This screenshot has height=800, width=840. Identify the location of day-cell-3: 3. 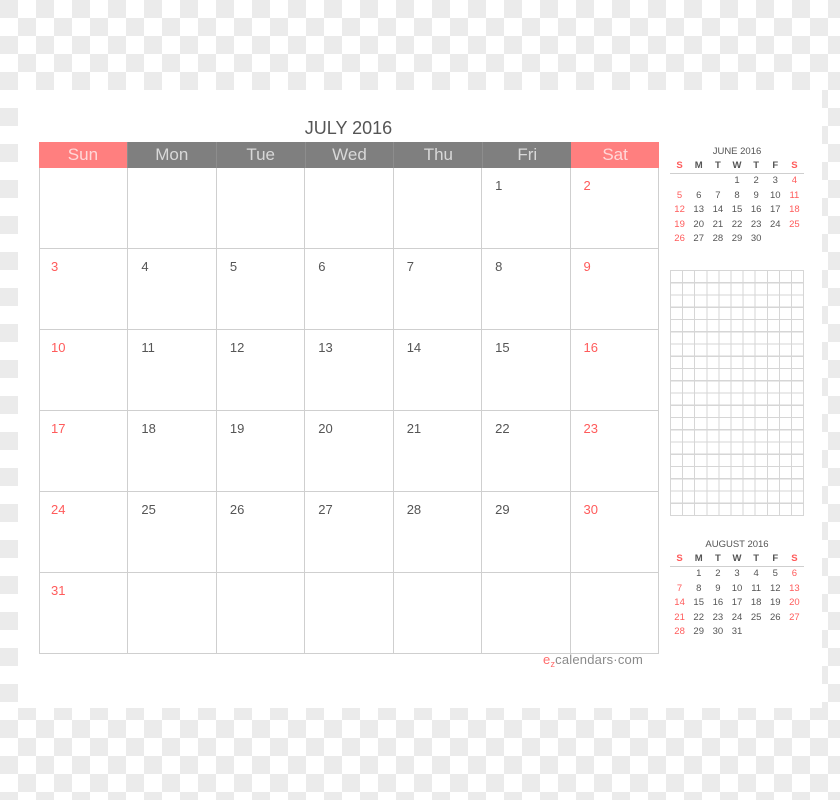
(84, 289).